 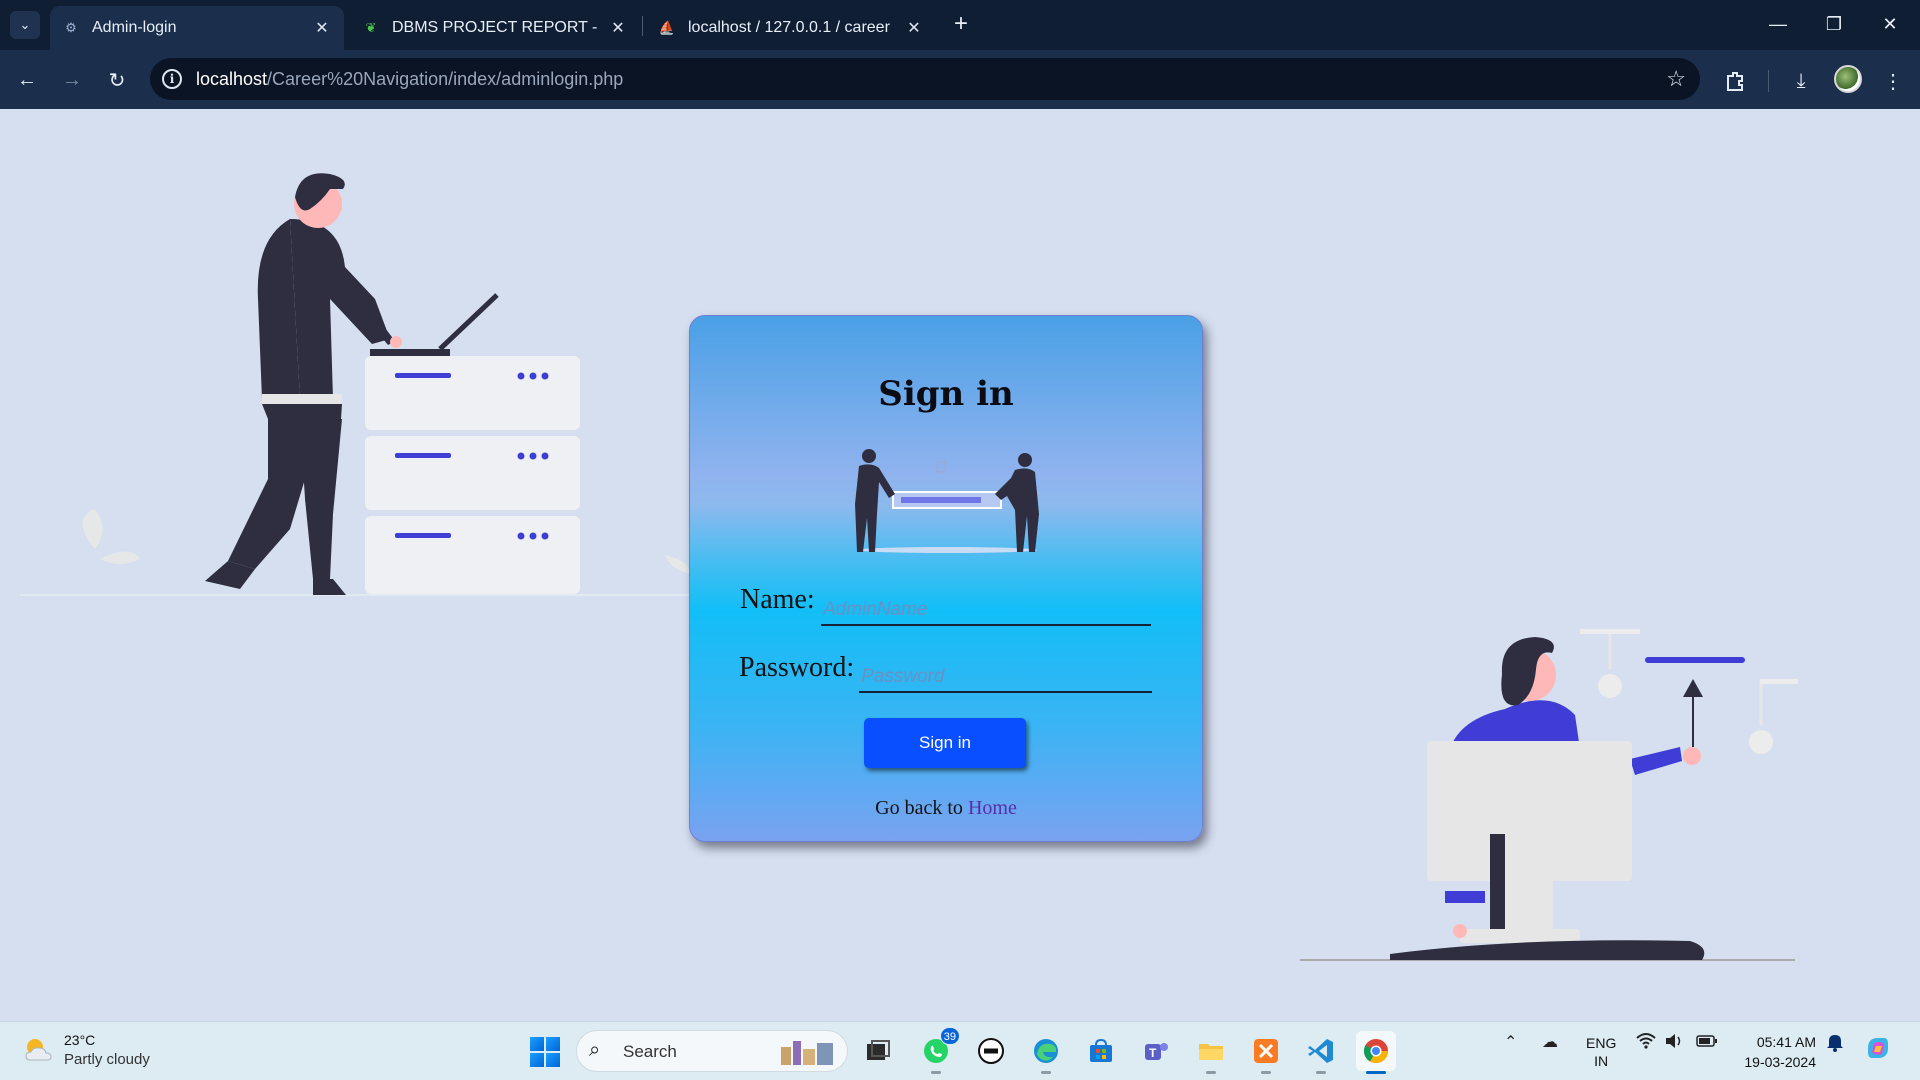 What do you see at coordinates (919, 808) in the screenshot?
I see `go-back-label: Go back to` at bounding box center [919, 808].